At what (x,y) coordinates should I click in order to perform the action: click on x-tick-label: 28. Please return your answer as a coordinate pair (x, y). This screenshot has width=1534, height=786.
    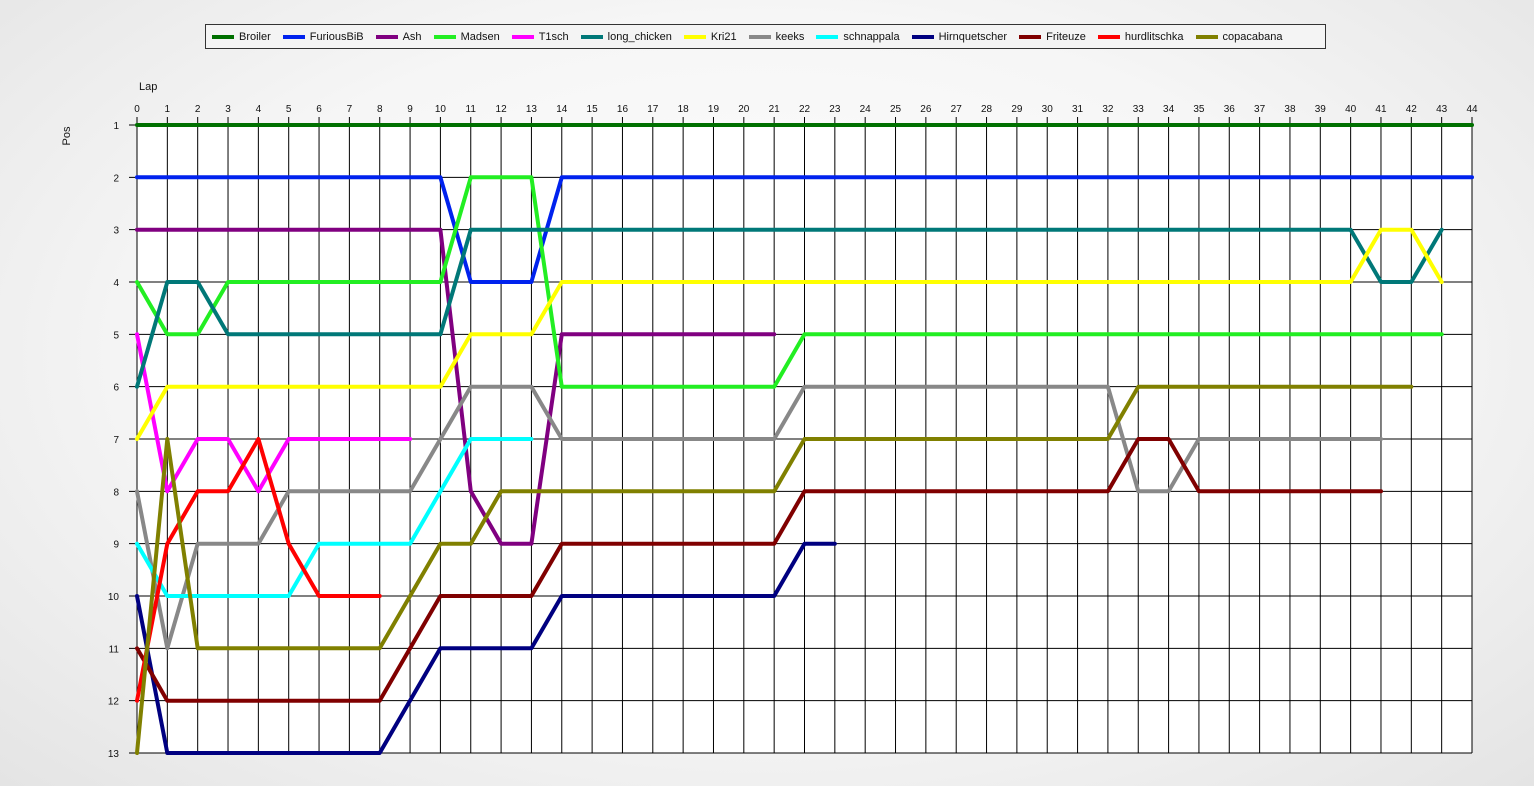
    Looking at the image, I should click on (987, 109).